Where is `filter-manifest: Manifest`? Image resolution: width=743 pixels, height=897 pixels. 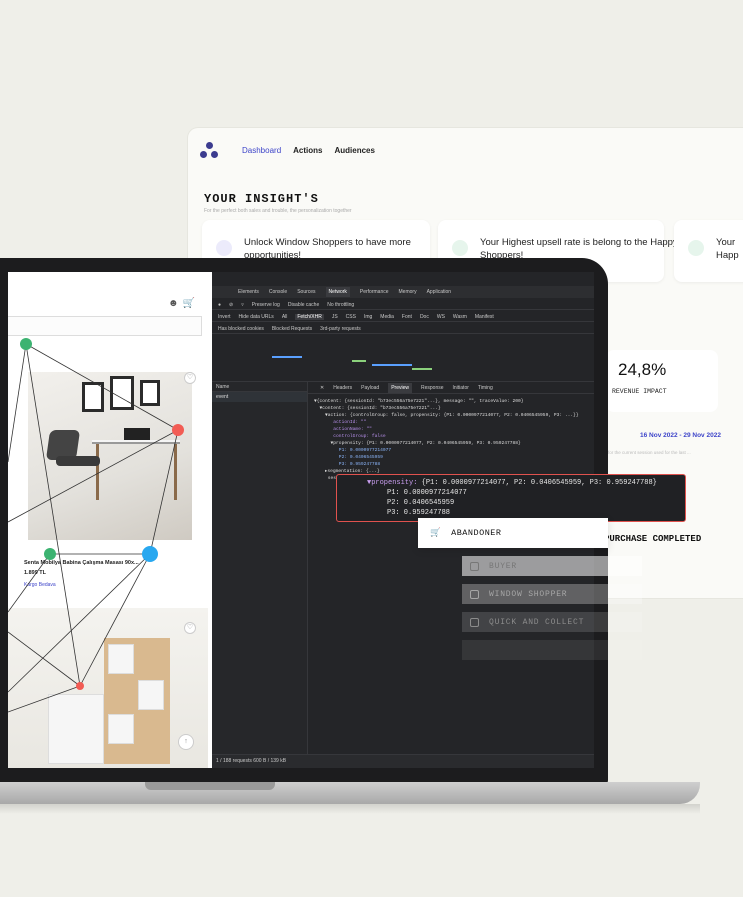 filter-manifest: Manifest is located at coordinates (484, 317).